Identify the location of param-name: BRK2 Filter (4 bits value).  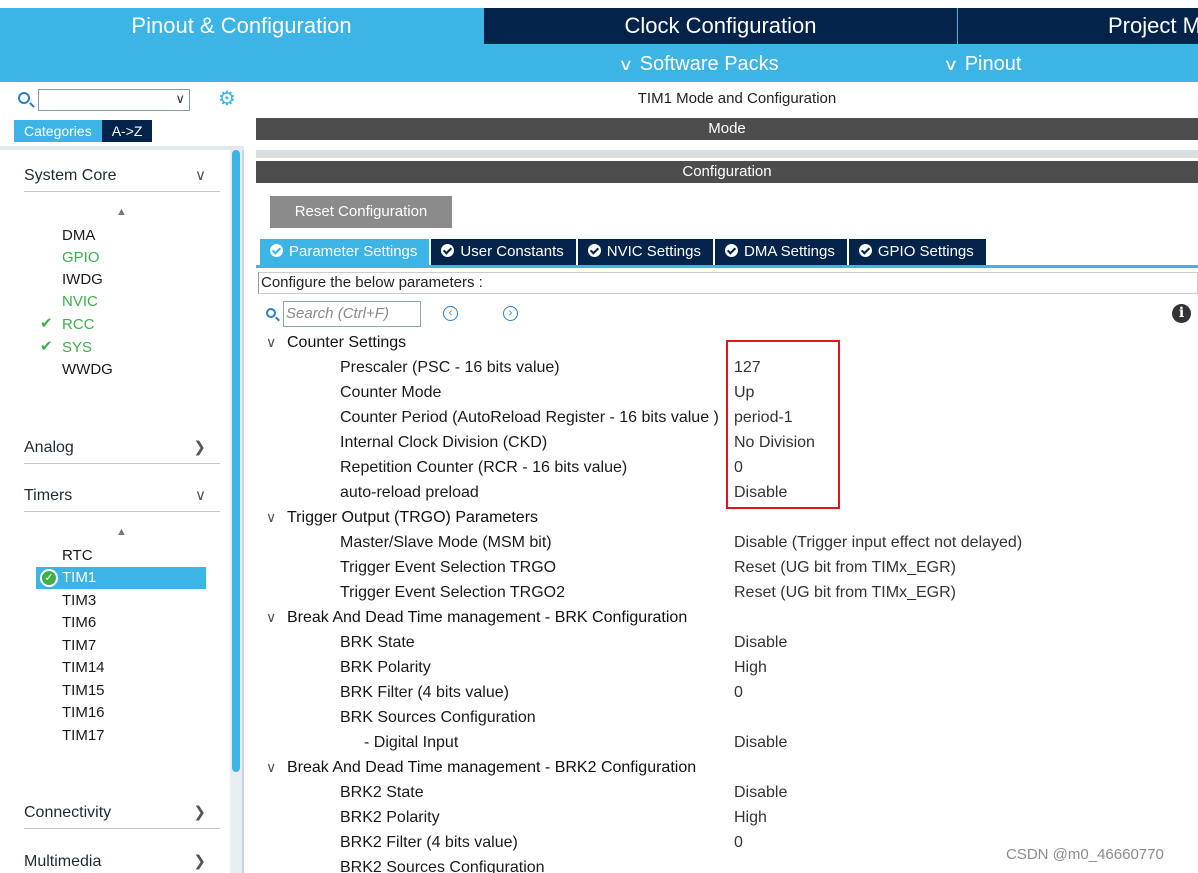
(429, 842).